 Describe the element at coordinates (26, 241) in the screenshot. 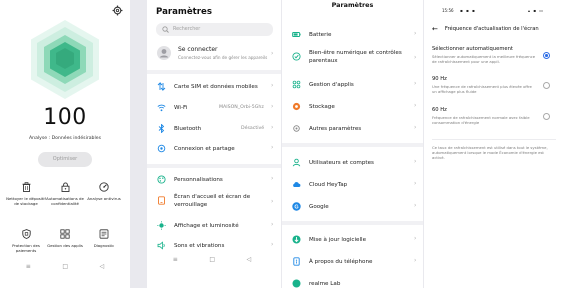

I see `tool-payment-protection: Protection des paiements` at that location.